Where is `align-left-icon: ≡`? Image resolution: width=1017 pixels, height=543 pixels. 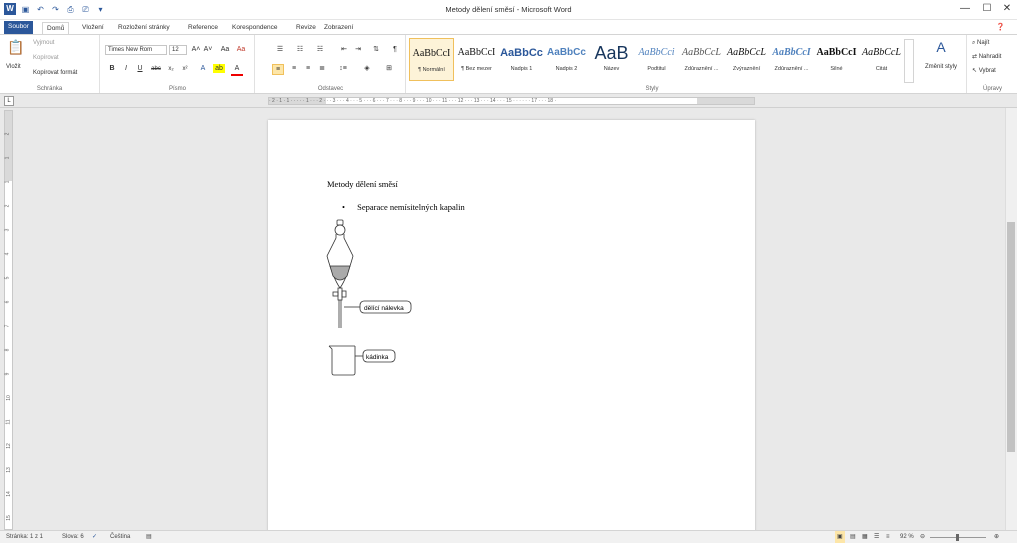 align-left-icon: ≡ is located at coordinates (278, 69).